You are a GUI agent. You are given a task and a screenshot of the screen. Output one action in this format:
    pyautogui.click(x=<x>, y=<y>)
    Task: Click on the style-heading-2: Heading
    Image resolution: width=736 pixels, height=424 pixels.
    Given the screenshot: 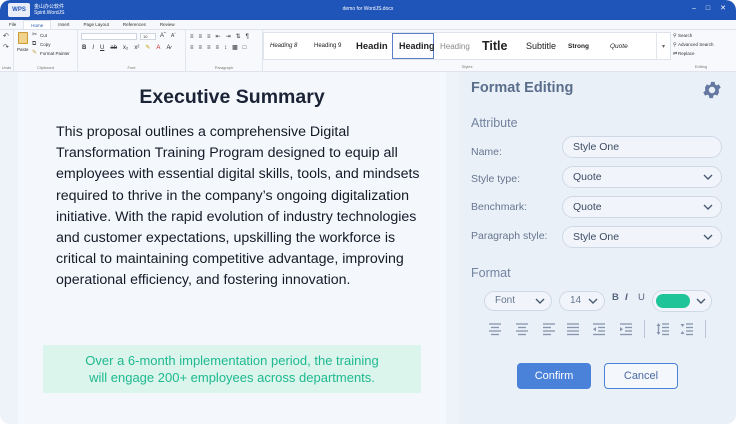 What is the action you would take?
    pyautogui.click(x=413, y=46)
    